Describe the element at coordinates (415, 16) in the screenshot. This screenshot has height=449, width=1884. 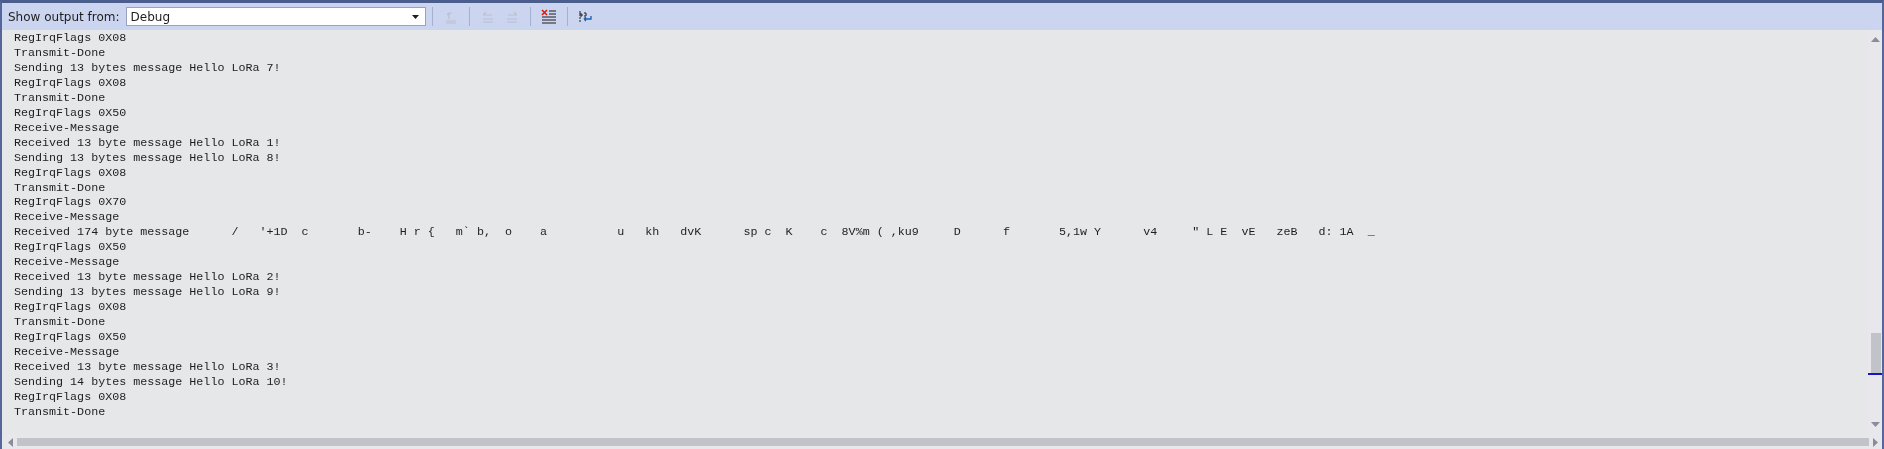
I see `caret-icon` at that location.